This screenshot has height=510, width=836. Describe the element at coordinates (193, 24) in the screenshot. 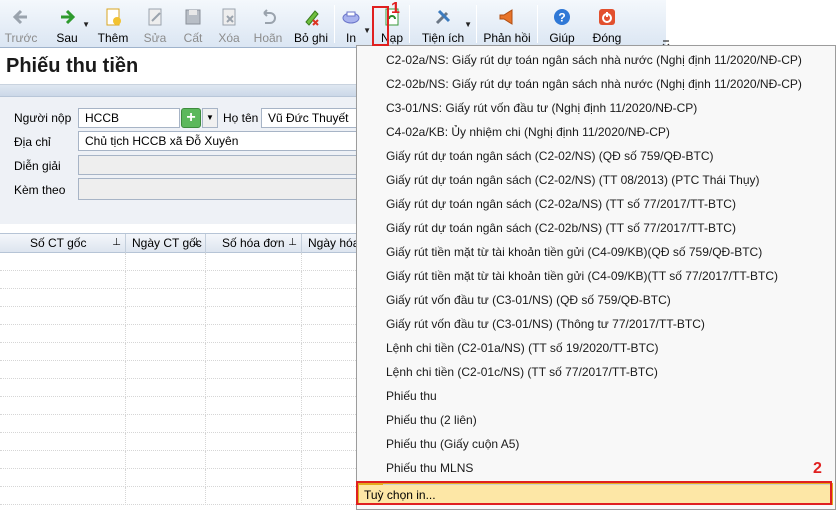

I see `save-button: Cất` at that location.